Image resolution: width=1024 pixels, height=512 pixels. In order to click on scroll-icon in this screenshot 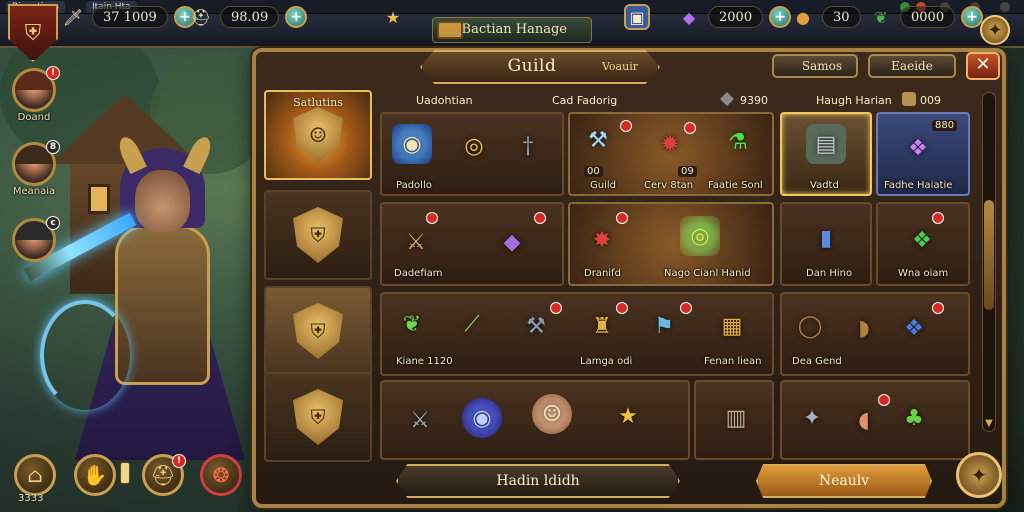, I will do `click(909, 99)`.